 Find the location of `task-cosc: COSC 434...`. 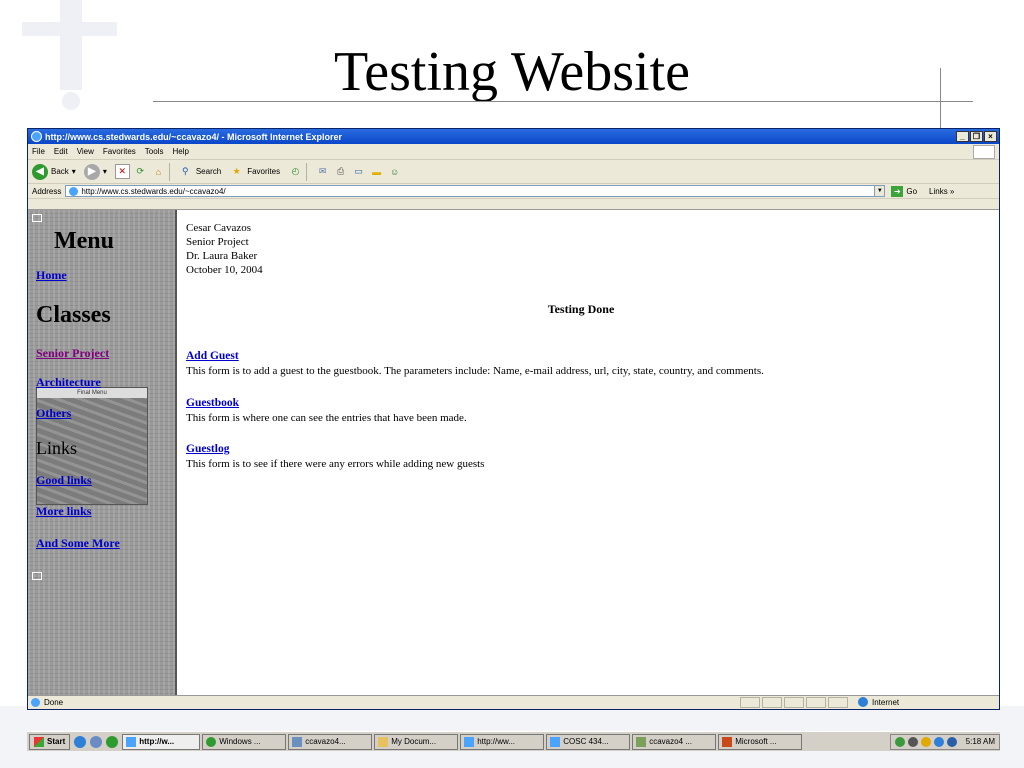

task-cosc: COSC 434... is located at coordinates (588, 741).